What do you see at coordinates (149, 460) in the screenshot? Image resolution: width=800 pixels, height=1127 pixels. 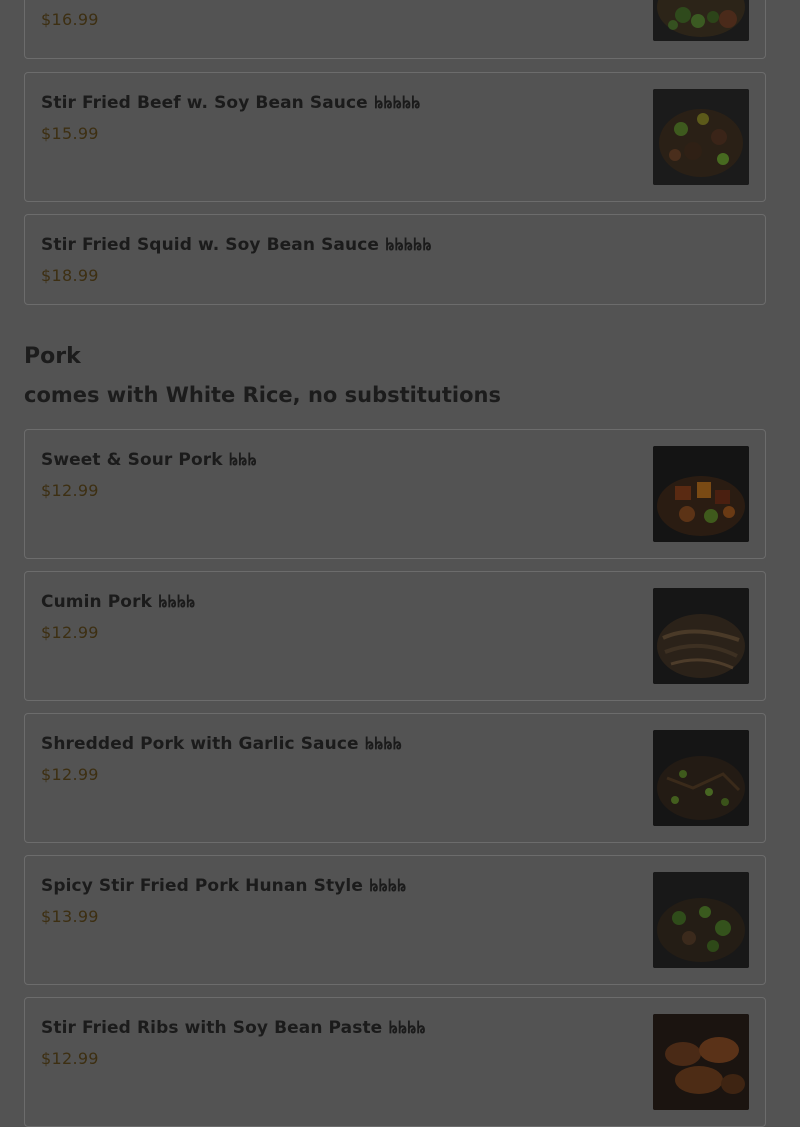 I see `item-name: Sweet & Sour Pork 𖫂𖫂𖫂` at bounding box center [149, 460].